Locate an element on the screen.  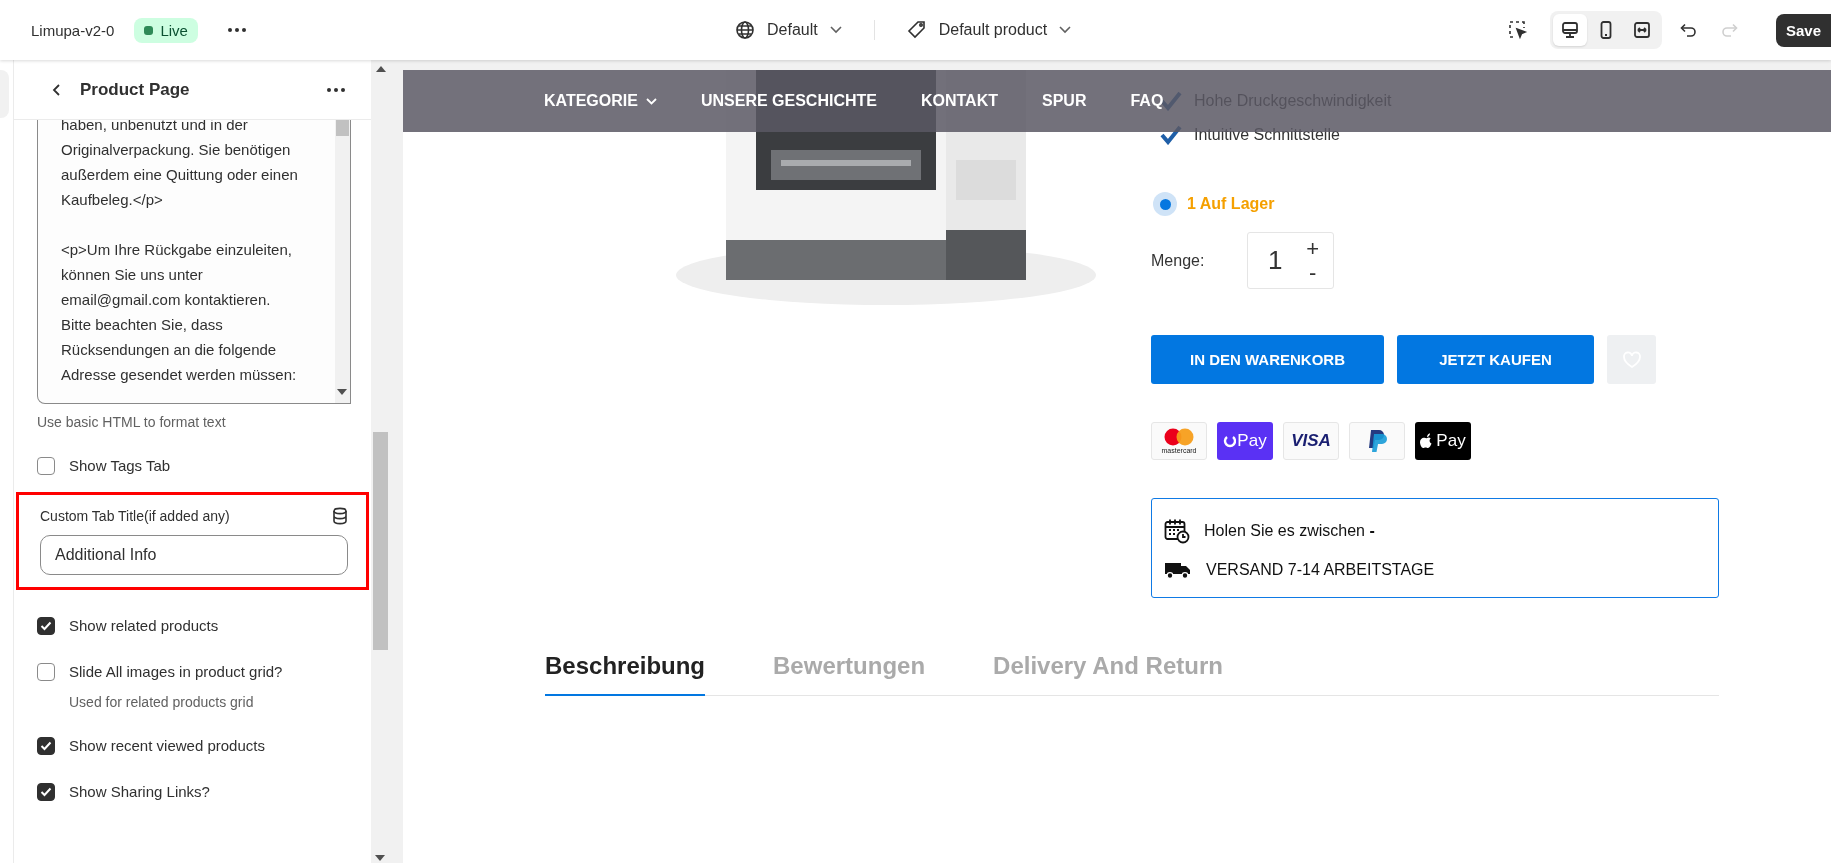
calendar-icon is located at coordinates (1177, 530).